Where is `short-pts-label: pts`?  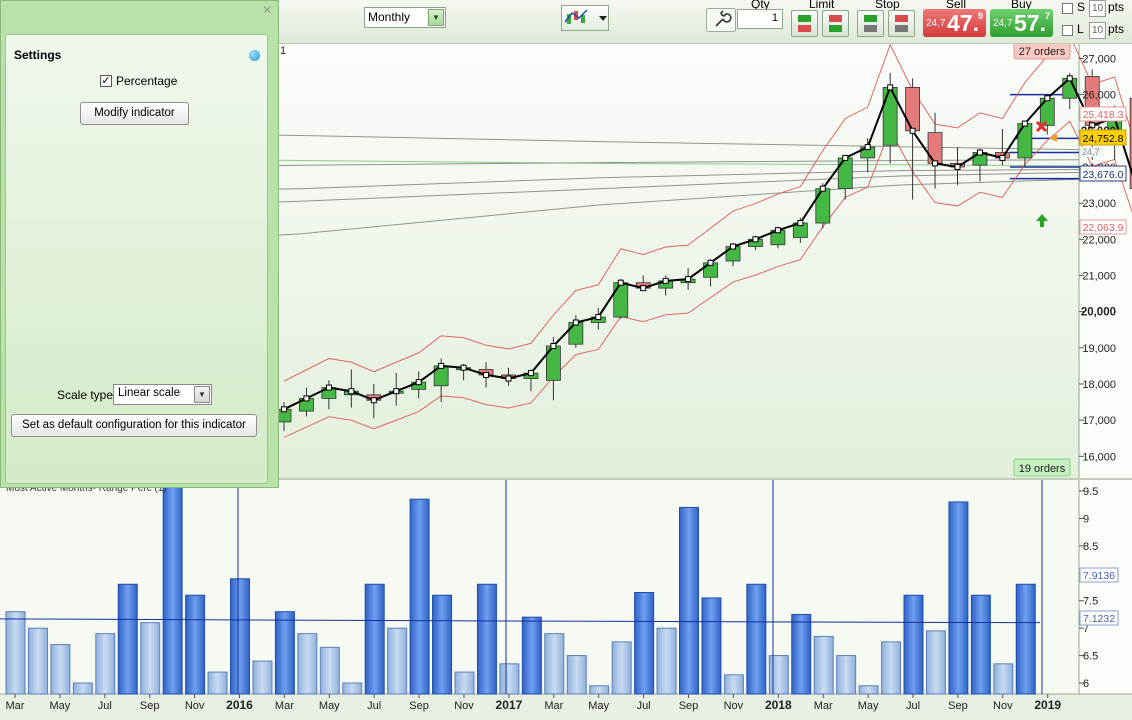 short-pts-label: pts is located at coordinates (1116, 7).